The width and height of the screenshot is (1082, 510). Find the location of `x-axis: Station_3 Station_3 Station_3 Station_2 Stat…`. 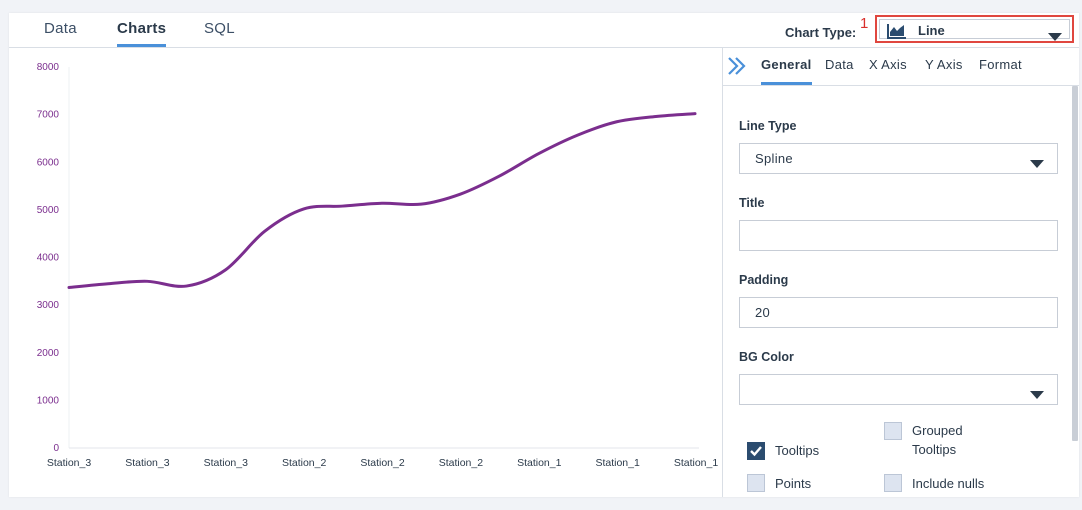

x-axis: Station_3 Station_3 Station_3 Station_2 Stat… is located at coordinates (383, 458).